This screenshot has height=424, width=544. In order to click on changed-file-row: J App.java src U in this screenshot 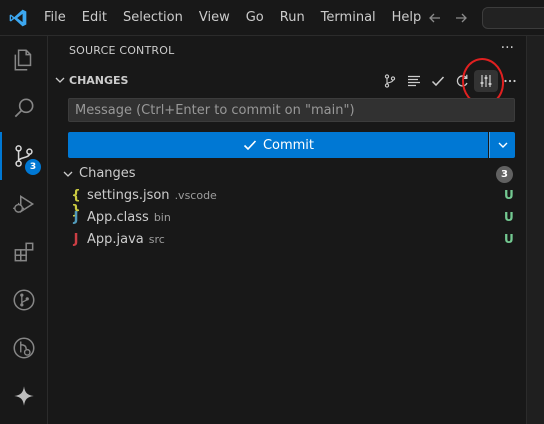, I will do `click(287, 240)`.